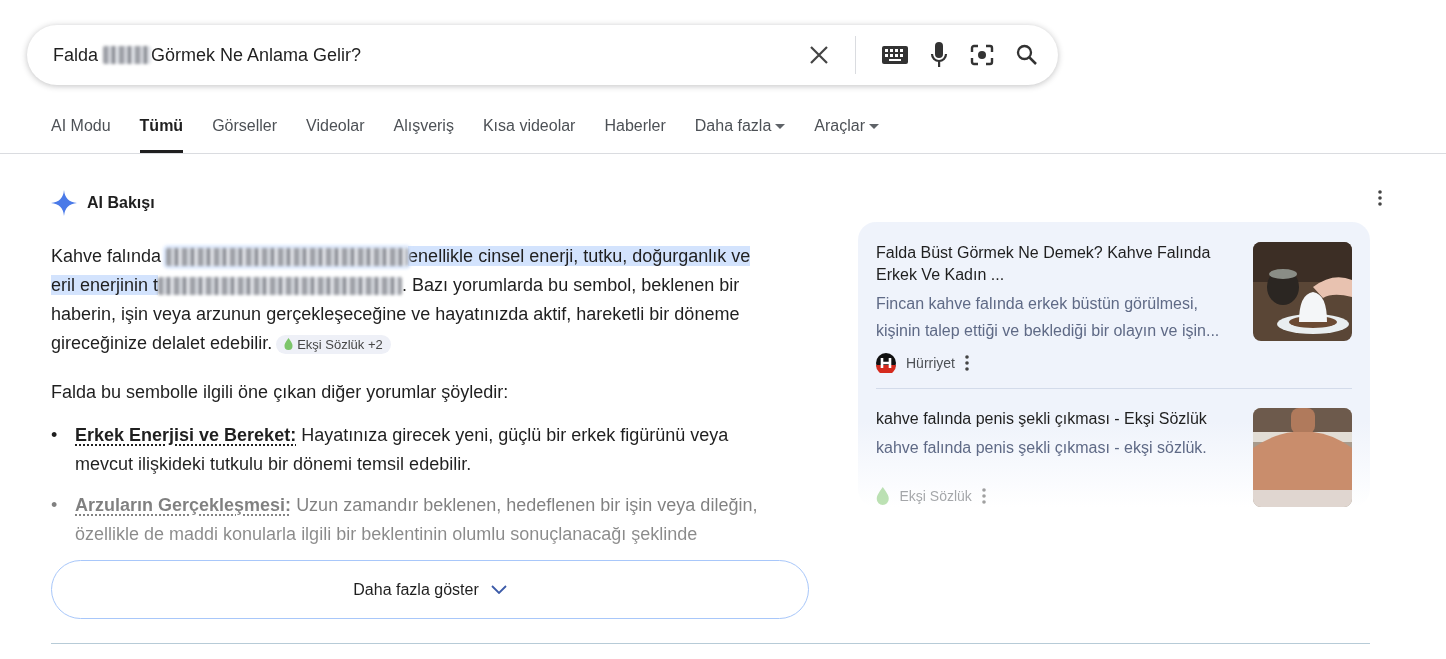 The image size is (1446, 659). I want to click on intro-text: Falda bu sembolle ilgili öne çıkan diğer yorumlar şöyledir:, so click(280, 392).